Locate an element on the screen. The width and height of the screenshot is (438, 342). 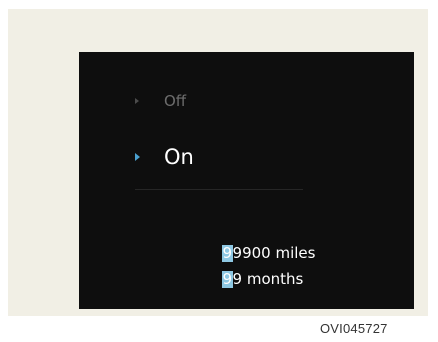
option-off: Off is located at coordinates (160, 101).